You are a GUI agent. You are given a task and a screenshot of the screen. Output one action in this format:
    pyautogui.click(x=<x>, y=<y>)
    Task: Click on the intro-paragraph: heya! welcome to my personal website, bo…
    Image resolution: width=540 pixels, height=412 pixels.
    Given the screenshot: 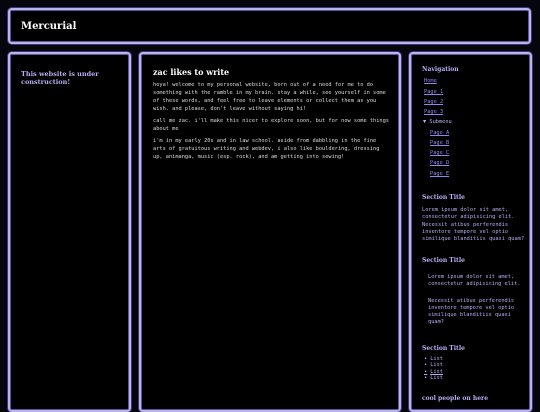 What is the action you would take?
    pyautogui.click(x=269, y=97)
    